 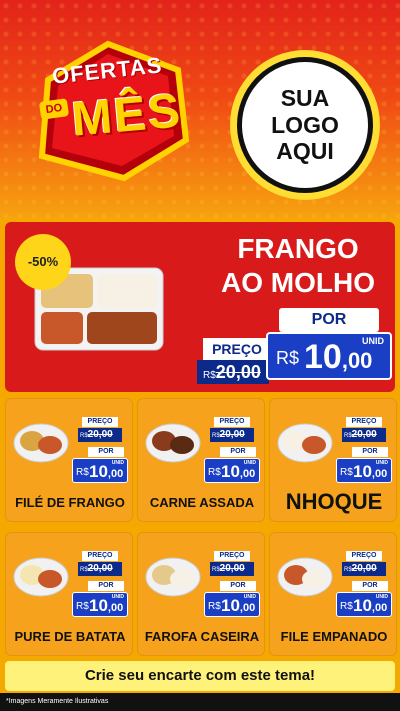 What do you see at coordinates (334, 501) in the screenshot?
I see `product-name: NHOQUE` at bounding box center [334, 501].